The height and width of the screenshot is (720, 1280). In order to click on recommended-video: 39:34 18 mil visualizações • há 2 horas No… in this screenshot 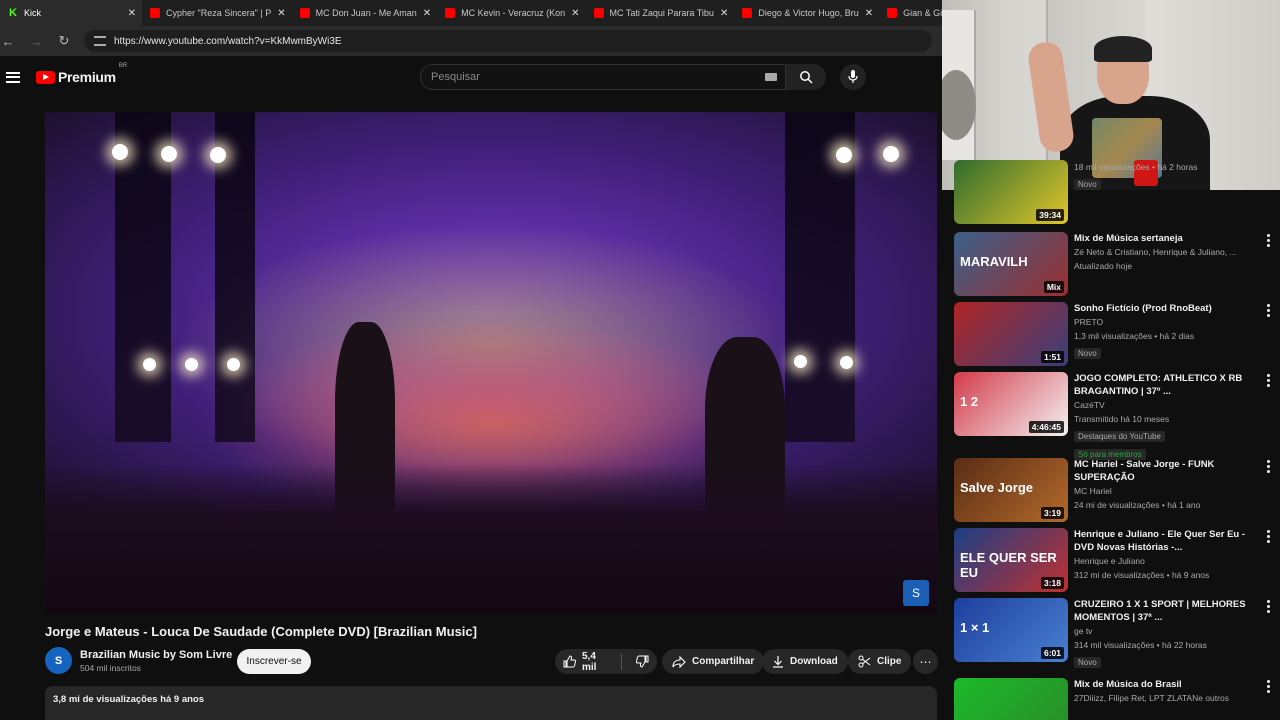, I will do `click(1114, 192)`.